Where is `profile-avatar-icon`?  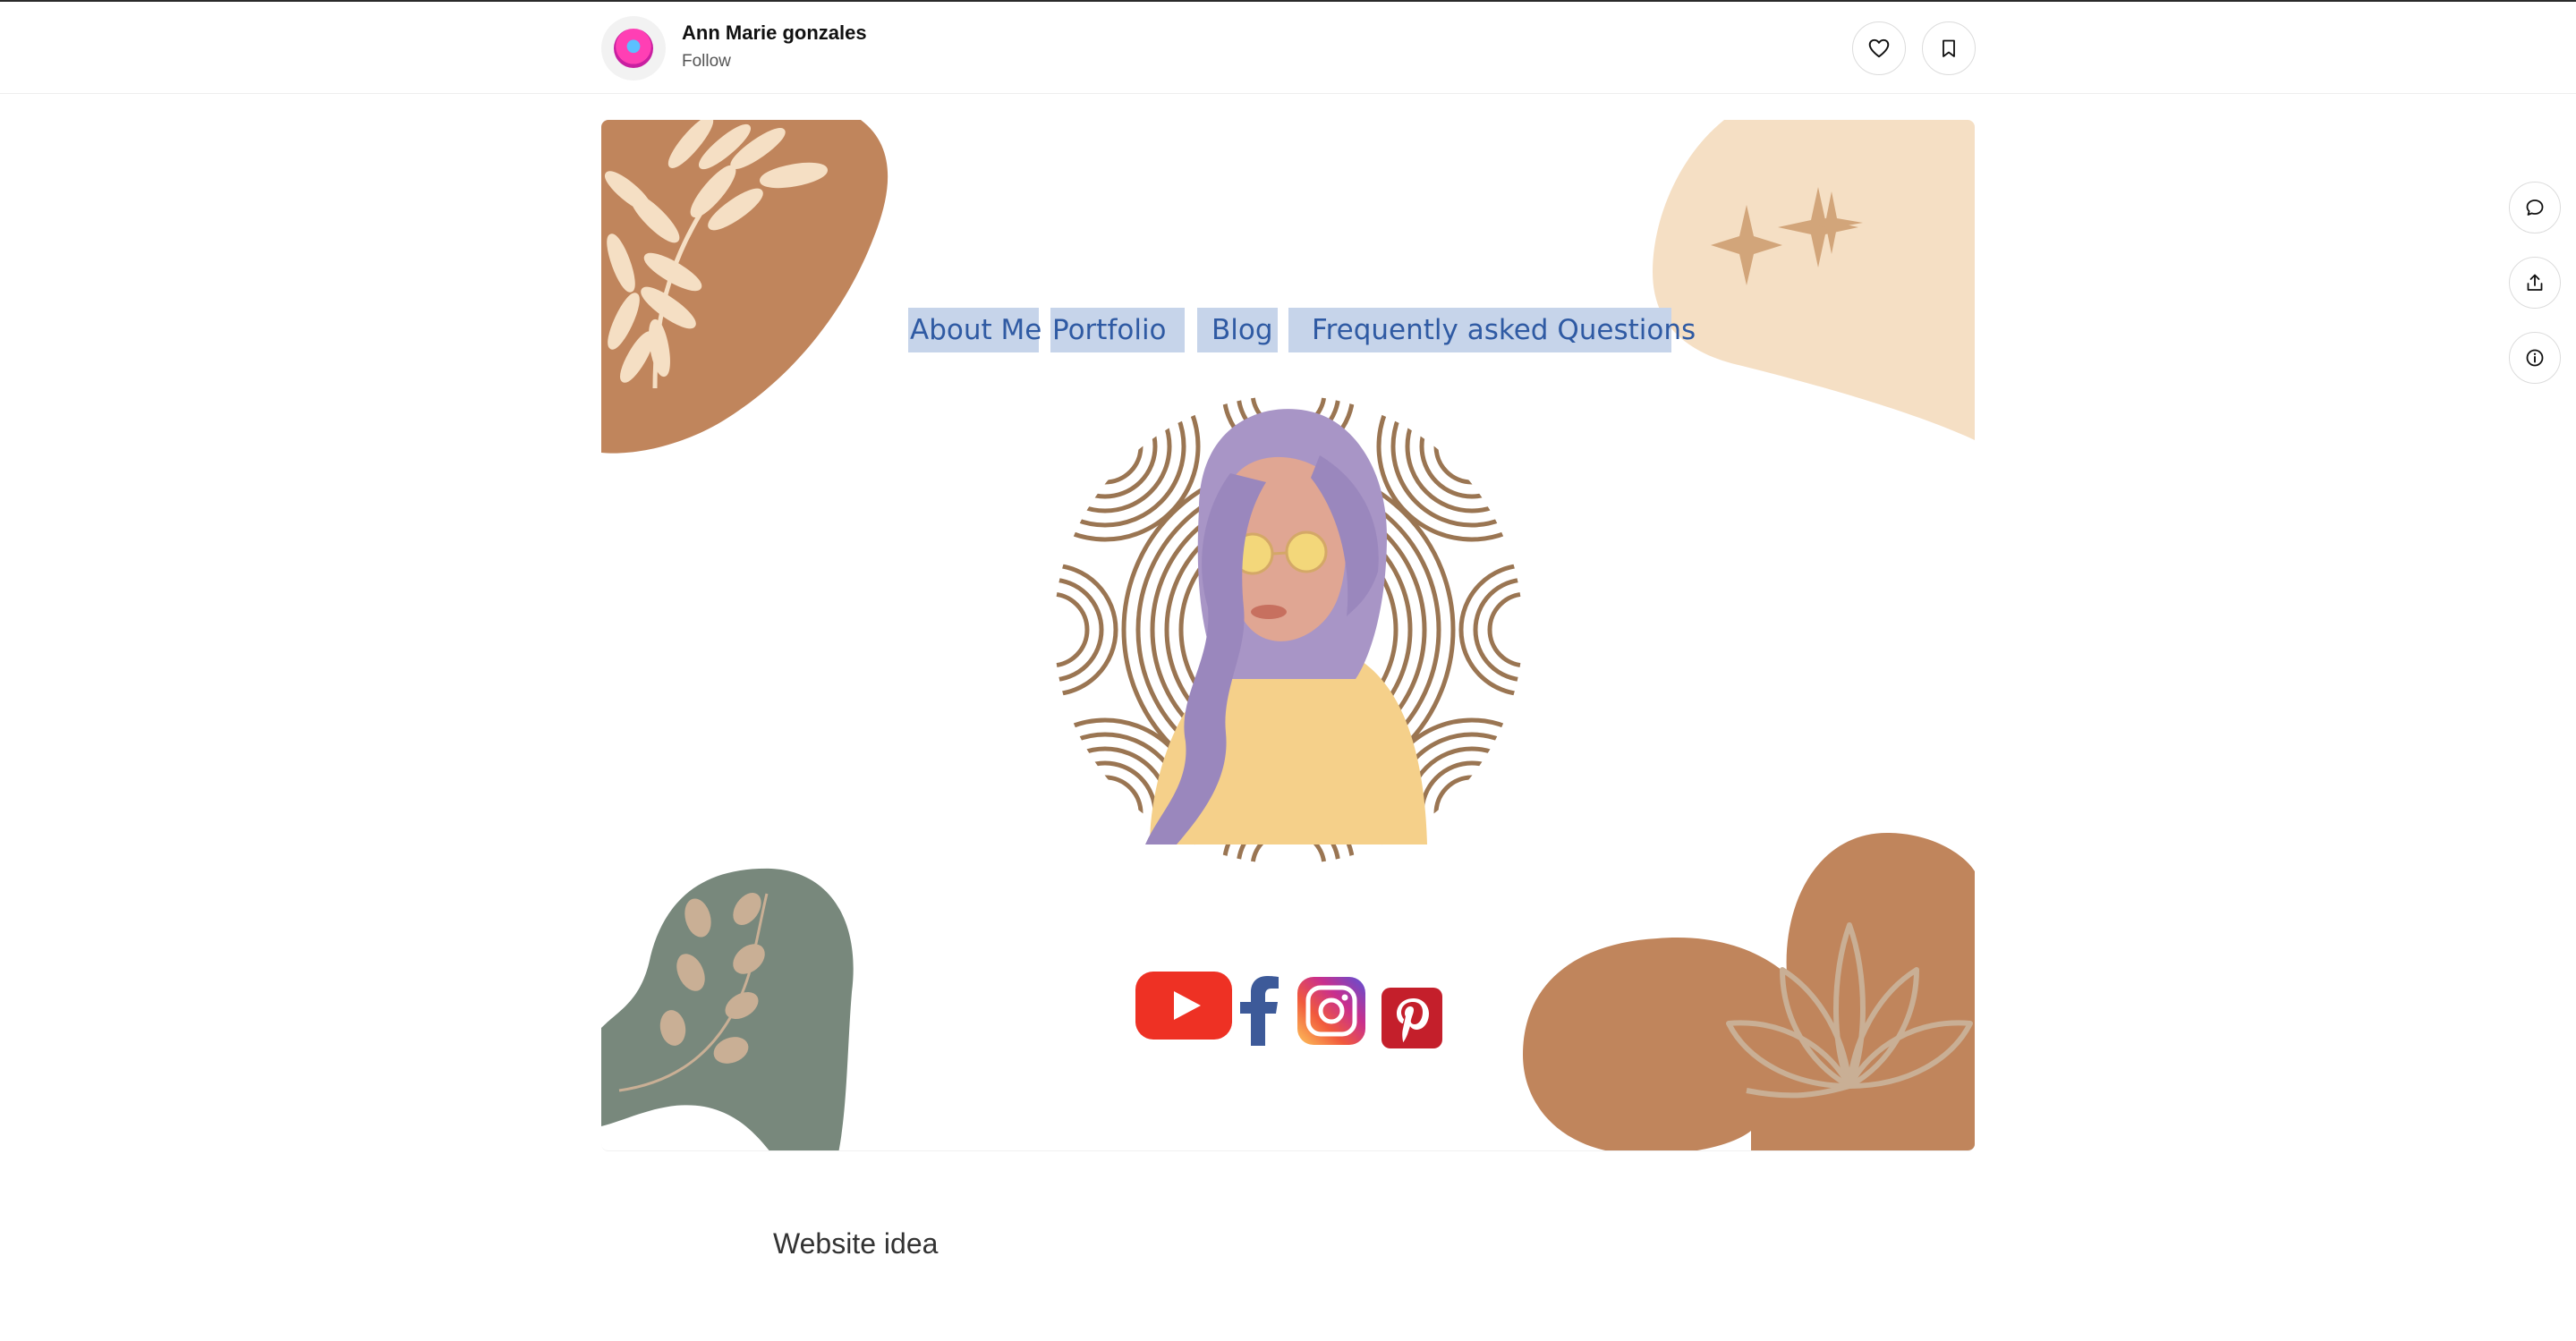 profile-avatar-icon is located at coordinates (633, 48).